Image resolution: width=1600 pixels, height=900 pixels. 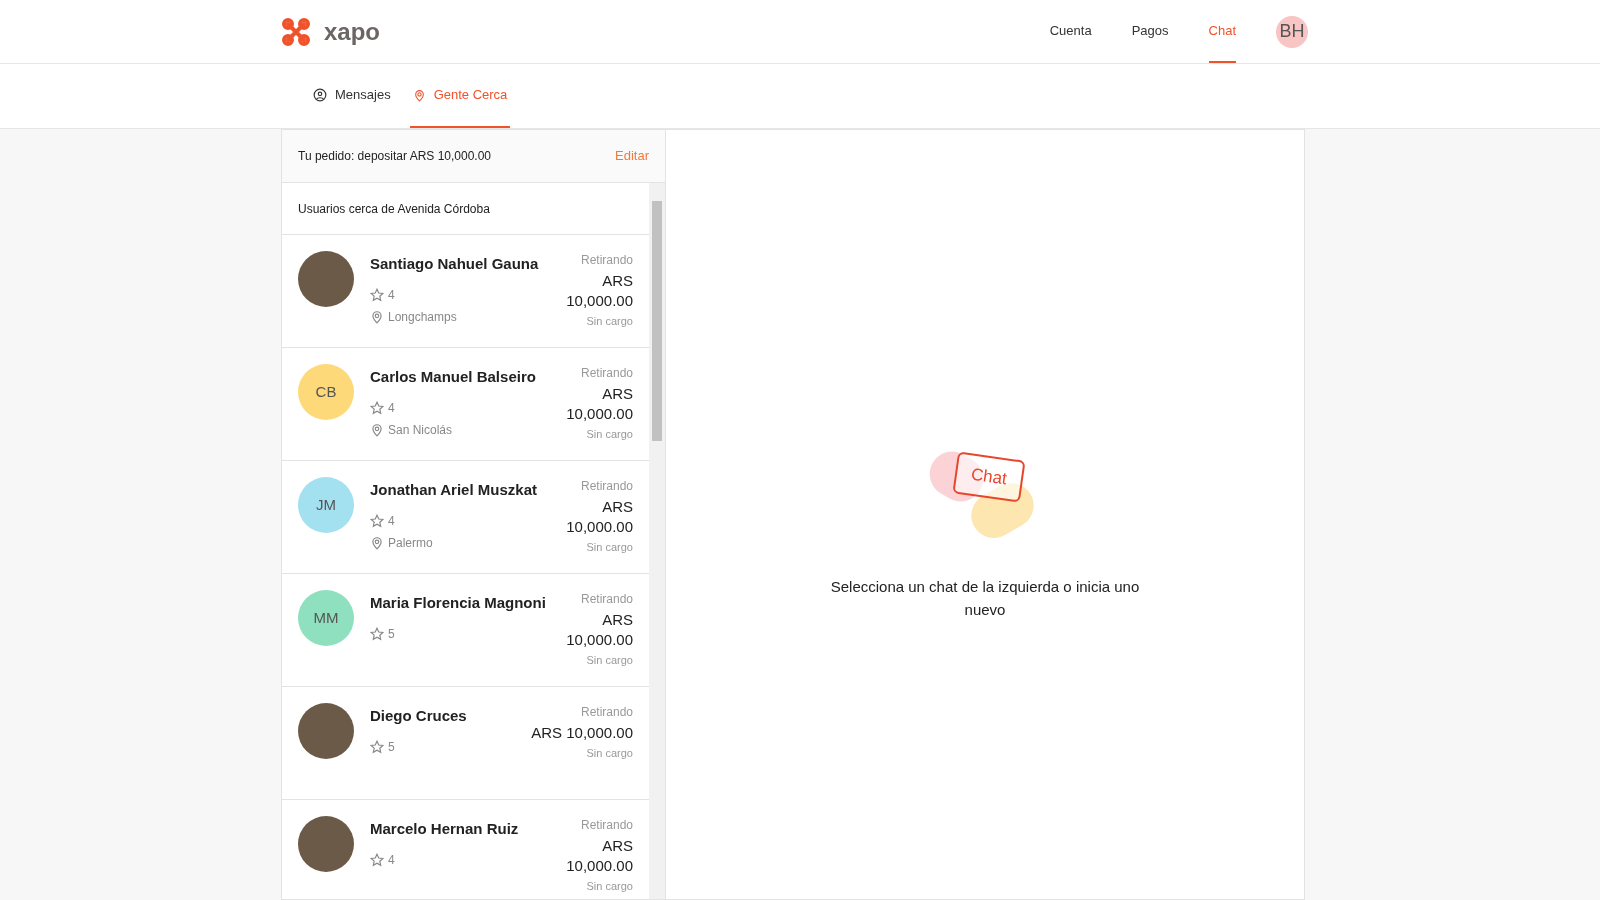 I want to click on tab: Mensajes, so click(x=352, y=96).